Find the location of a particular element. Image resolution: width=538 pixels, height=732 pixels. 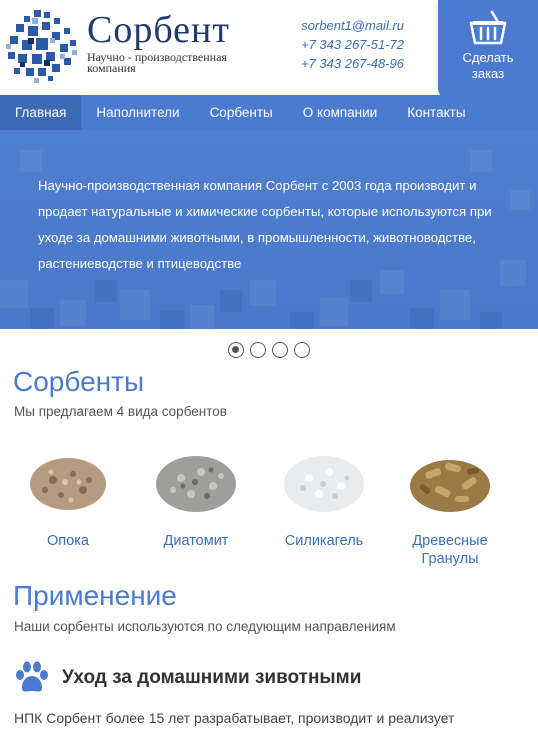

application-item-title: Уход за домашними зивотными is located at coordinates (212, 677).